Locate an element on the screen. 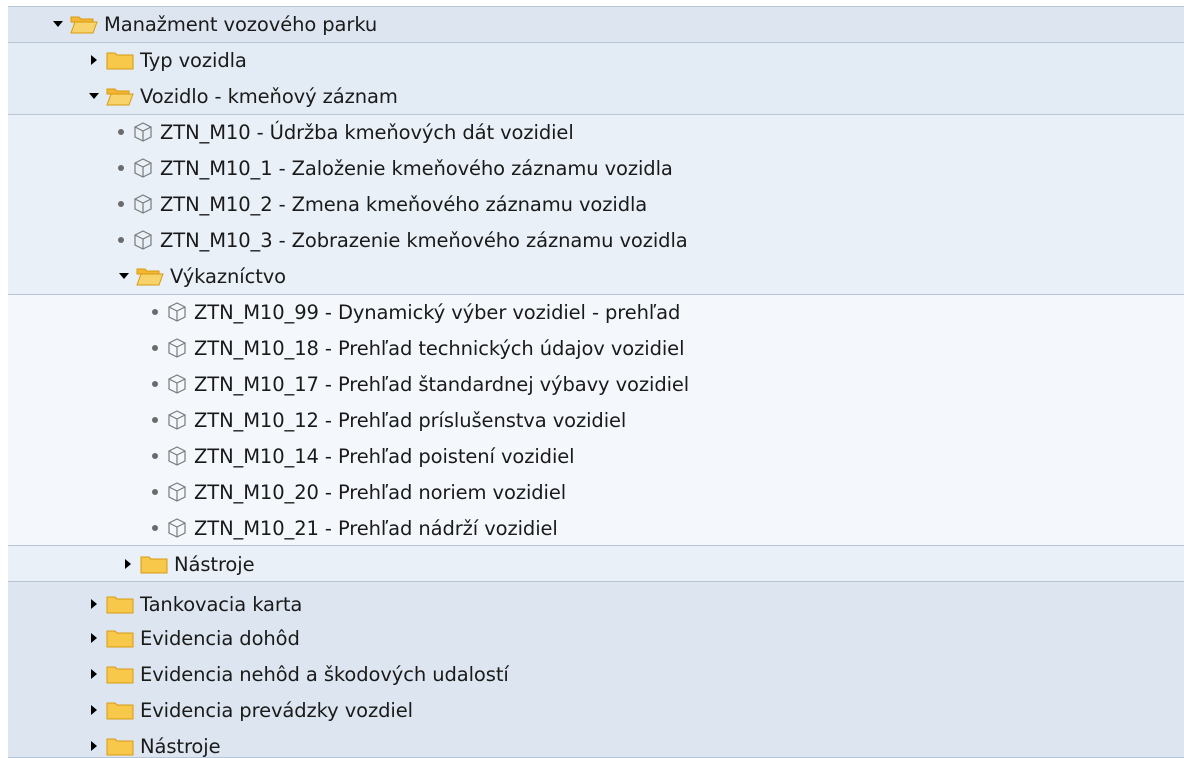  tree-node-label: Vozidlo - kmeňový záznam is located at coordinates (269, 96).